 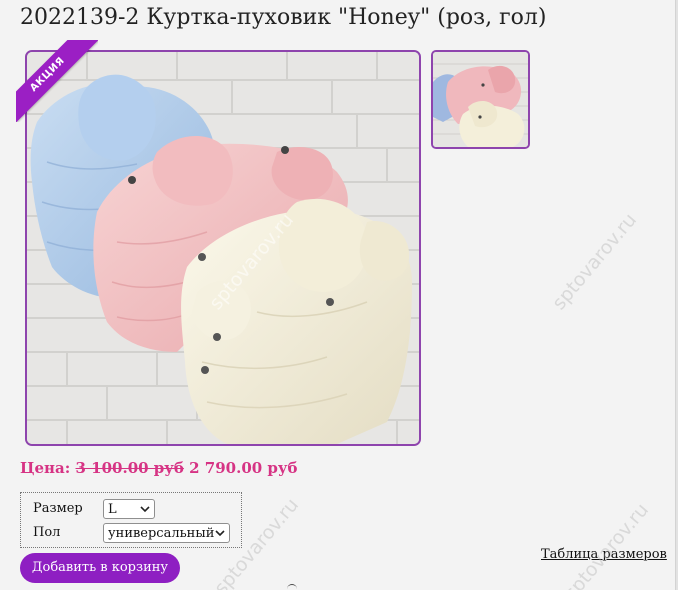 I want to click on gender-label: Пол, so click(x=47, y=532).